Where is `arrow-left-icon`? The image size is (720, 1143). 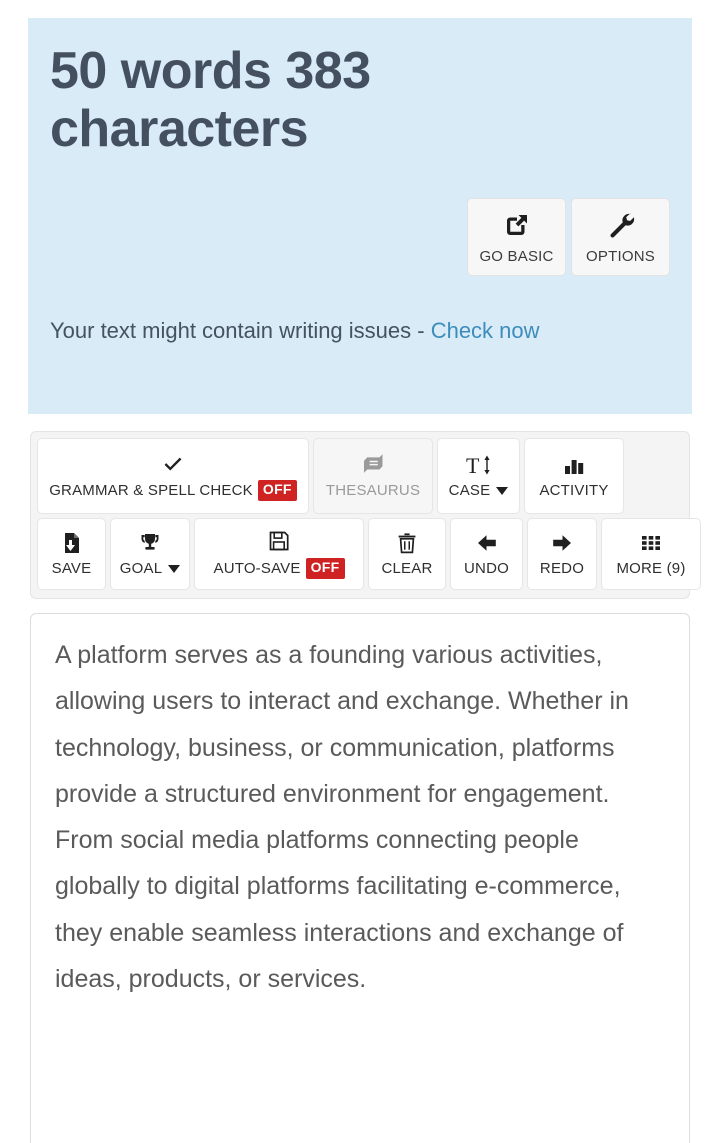
arrow-left-icon is located at coordinates (487, 543).